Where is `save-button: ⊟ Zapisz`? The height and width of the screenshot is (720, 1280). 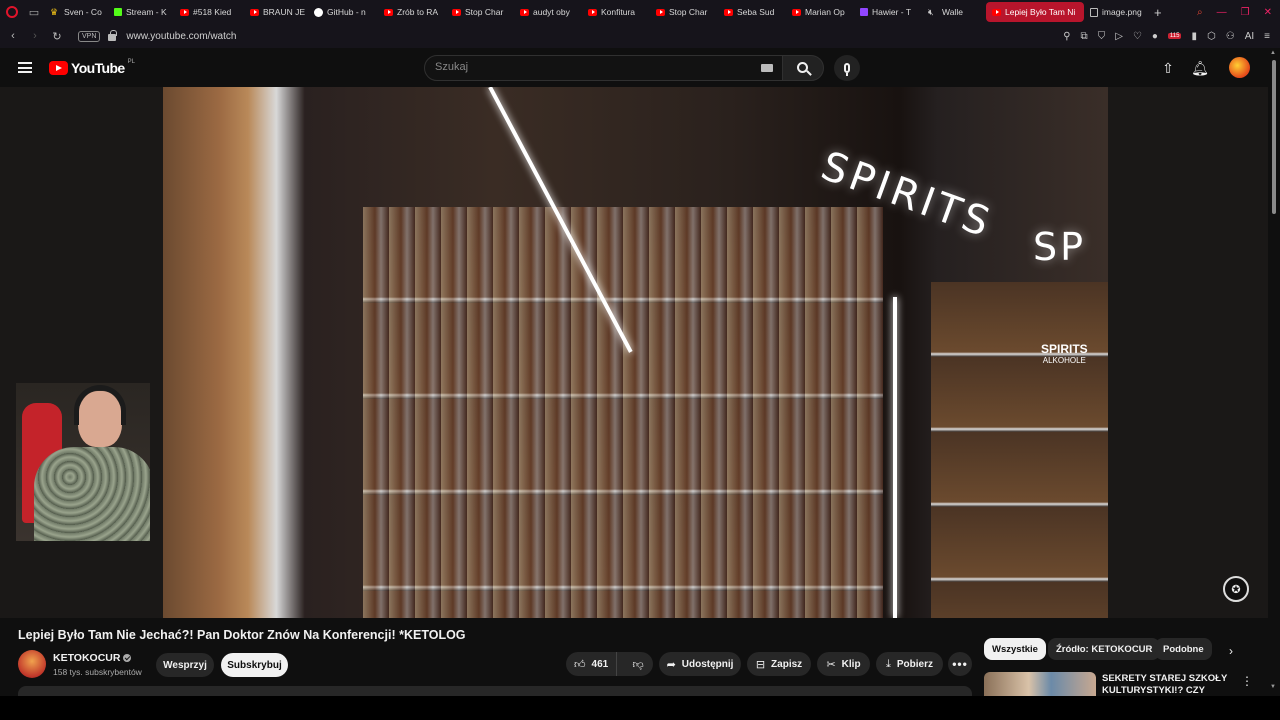 save-button: ⊟ Zapisz is located at coordinates (779, 664).